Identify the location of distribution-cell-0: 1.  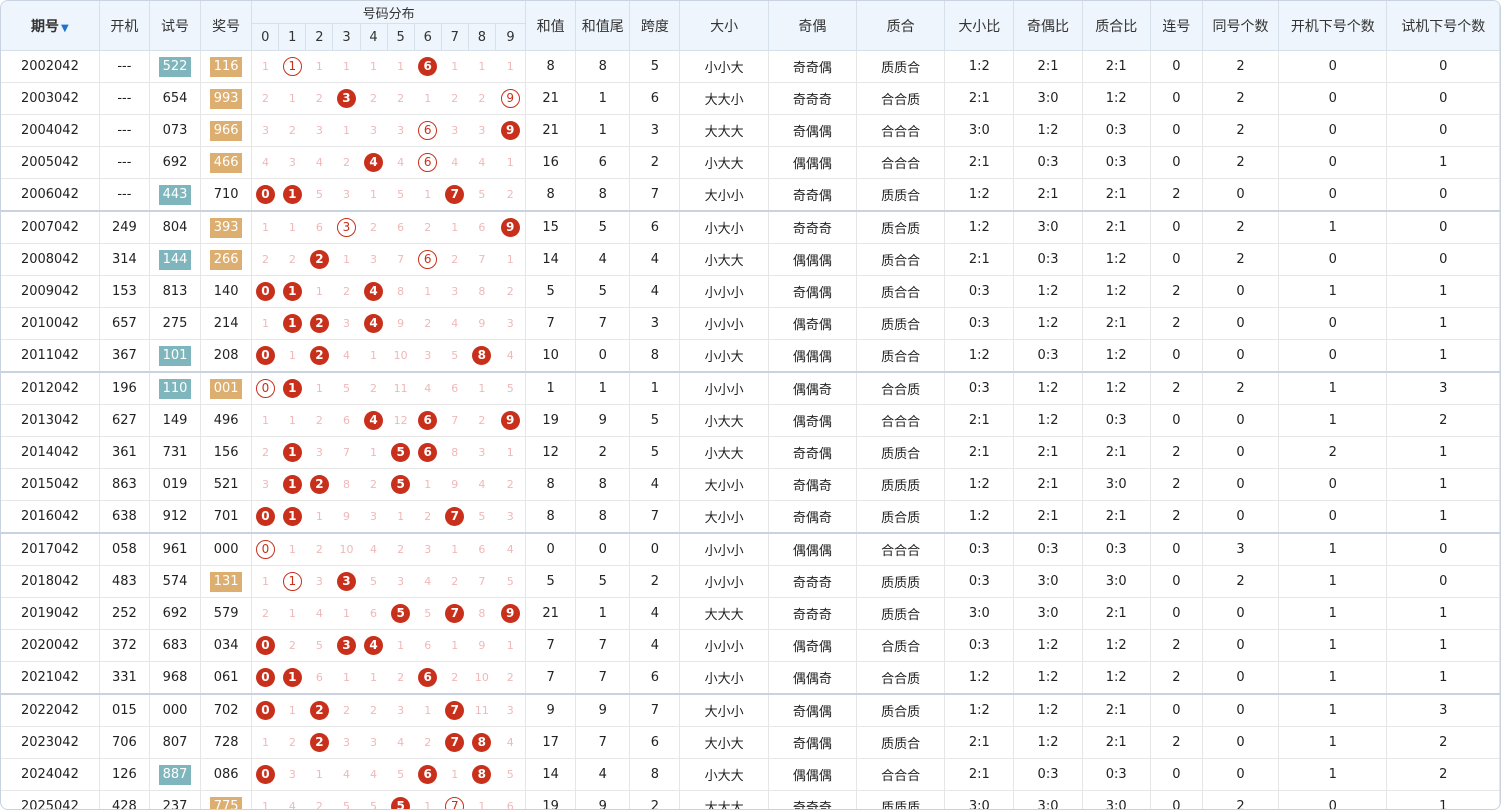
(265, 742).